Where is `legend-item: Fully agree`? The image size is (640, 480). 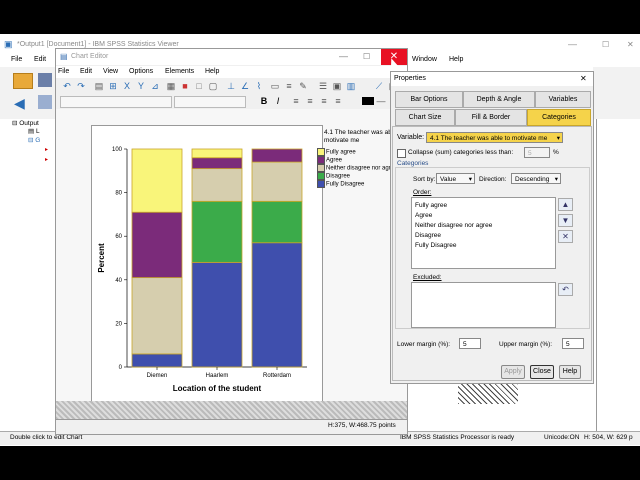
legend-item: Fully agree is located at coordinates (336, 152).